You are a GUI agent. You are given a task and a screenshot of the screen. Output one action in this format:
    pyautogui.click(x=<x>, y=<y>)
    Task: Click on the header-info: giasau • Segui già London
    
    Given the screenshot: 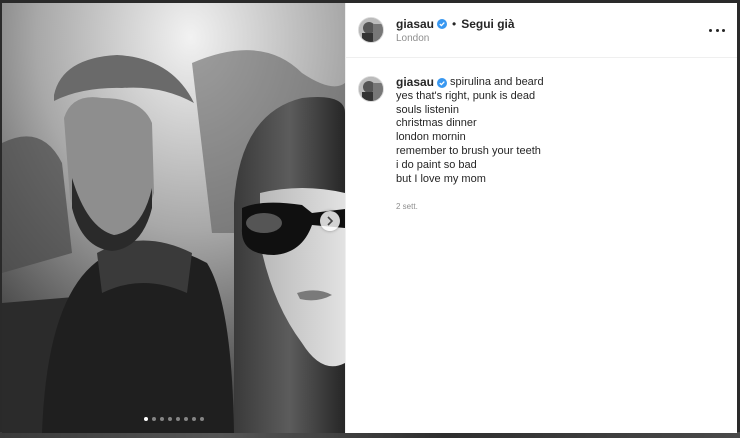 What is the action you would take?
    pyautogui.click(x=455, y=30)
    